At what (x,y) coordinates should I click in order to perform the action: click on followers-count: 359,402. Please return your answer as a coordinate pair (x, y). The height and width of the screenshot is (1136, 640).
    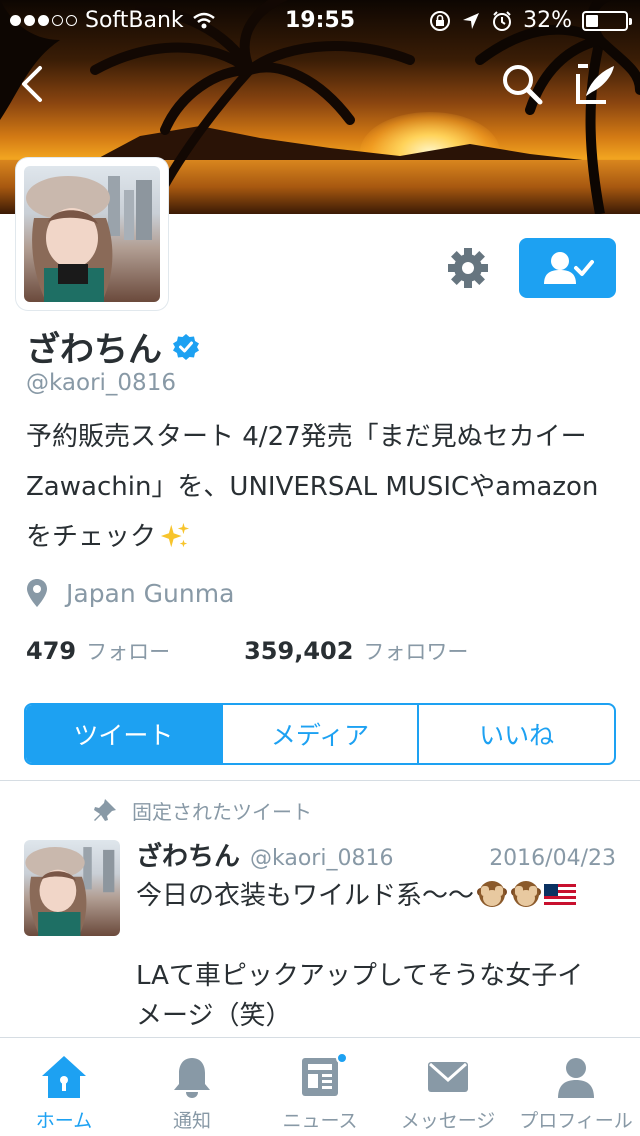
    Looking at the image, I should click on (298, 651).